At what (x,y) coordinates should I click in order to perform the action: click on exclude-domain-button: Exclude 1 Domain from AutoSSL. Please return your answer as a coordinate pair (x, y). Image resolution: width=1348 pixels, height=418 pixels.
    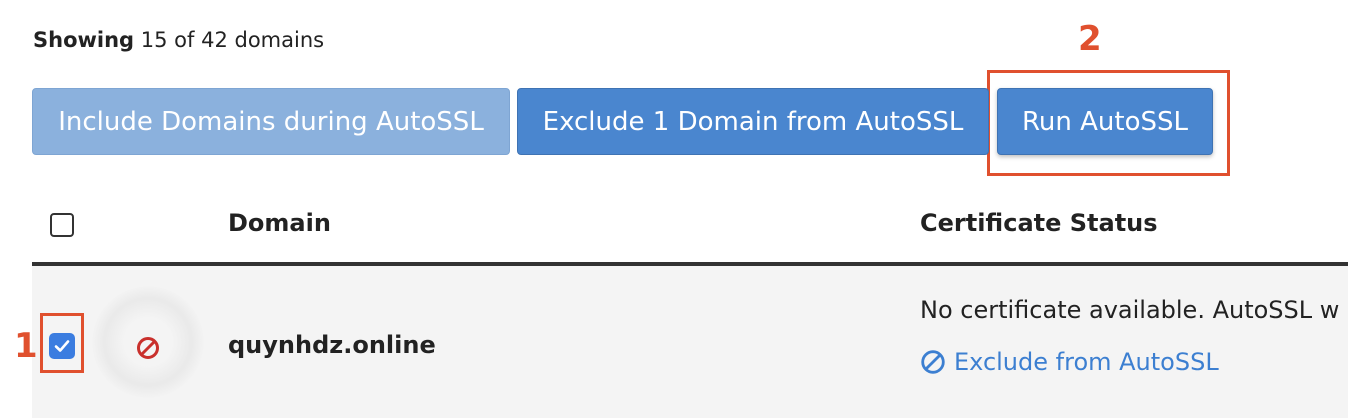
    Looking at the image, I should click on (753, 121).